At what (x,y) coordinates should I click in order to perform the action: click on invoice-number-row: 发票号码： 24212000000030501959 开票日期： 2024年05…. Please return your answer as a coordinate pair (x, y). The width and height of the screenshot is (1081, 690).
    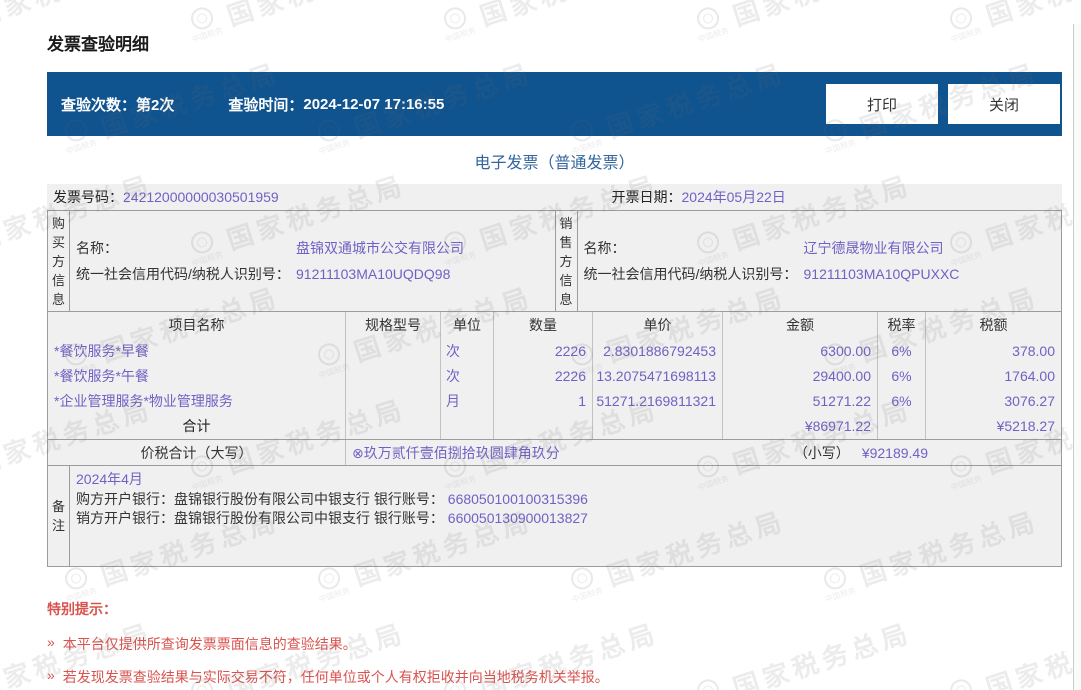
    Looking at the image, I should click on (554, 197).